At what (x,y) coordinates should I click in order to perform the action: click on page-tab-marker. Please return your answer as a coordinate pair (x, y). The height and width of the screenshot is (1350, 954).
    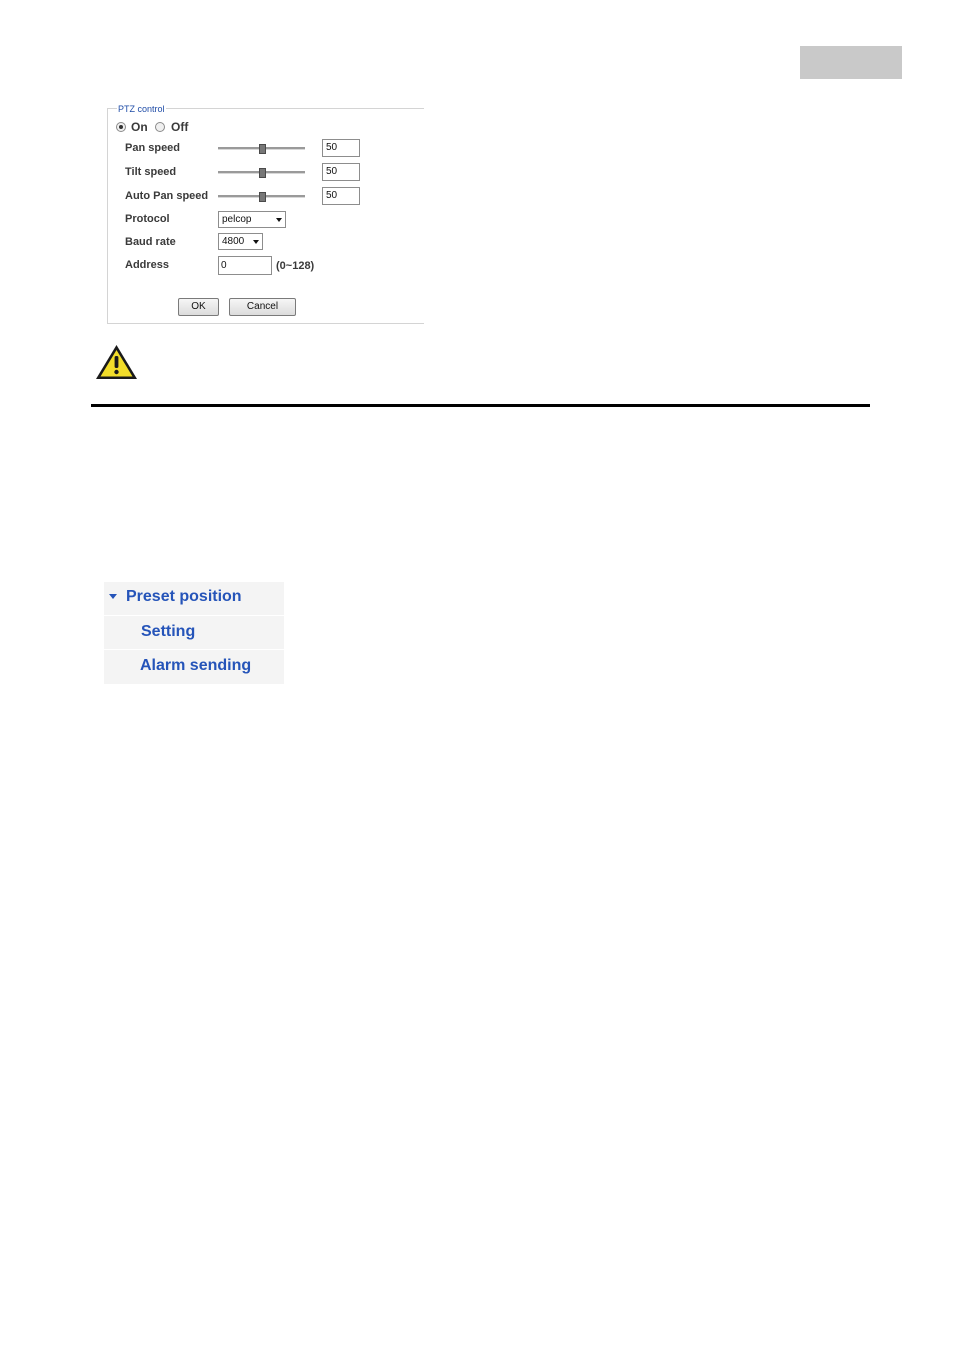
    Looking at the image, I should click on (851, 62).